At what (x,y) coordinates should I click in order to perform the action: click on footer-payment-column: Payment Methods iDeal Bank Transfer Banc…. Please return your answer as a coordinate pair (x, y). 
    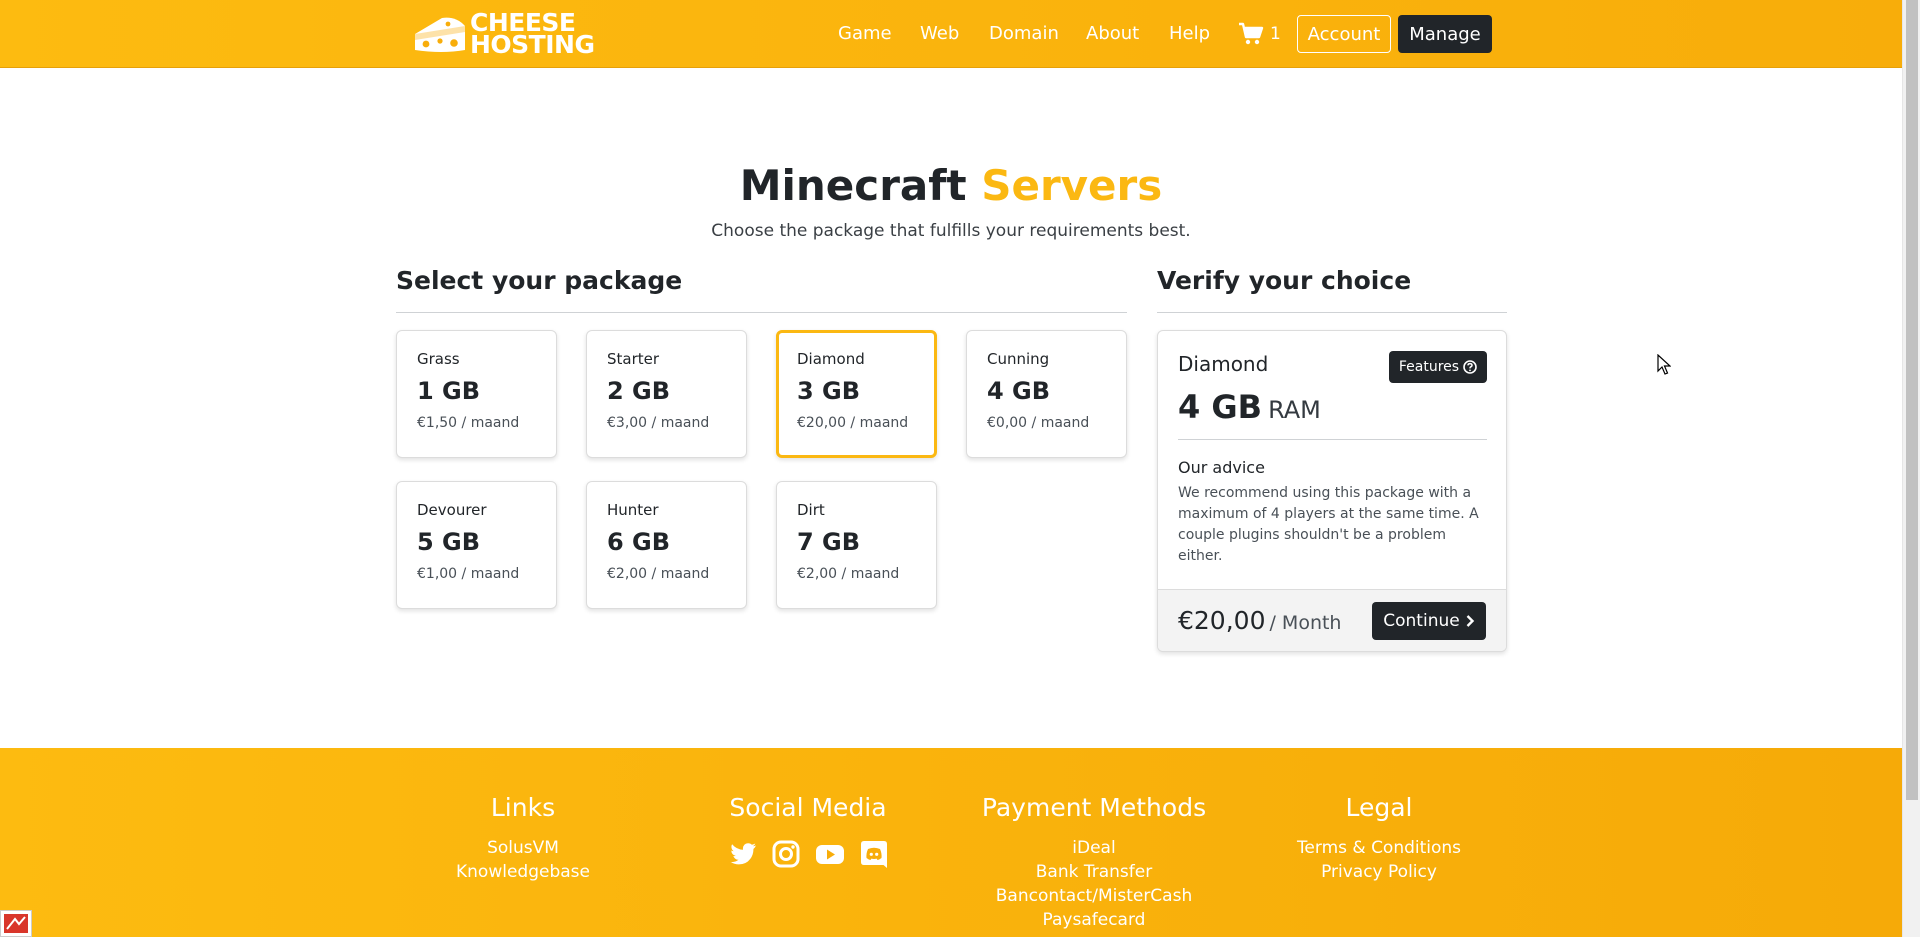
    Looking at the image, I should click on (1094, 862).